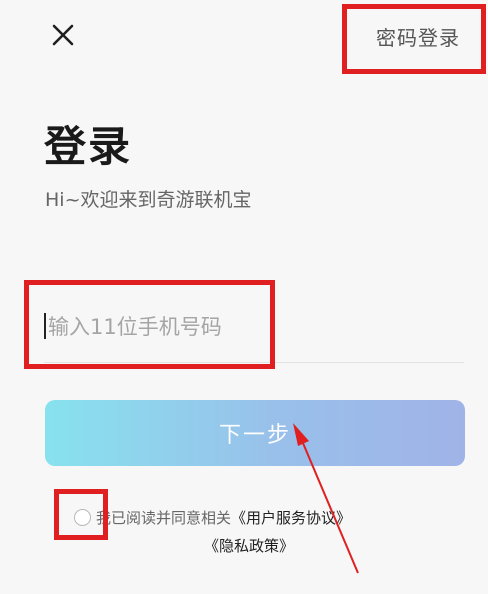 Image resolution: width=488 pixels, height=594 pixels. I want to click on close-button, so click(63, 35).